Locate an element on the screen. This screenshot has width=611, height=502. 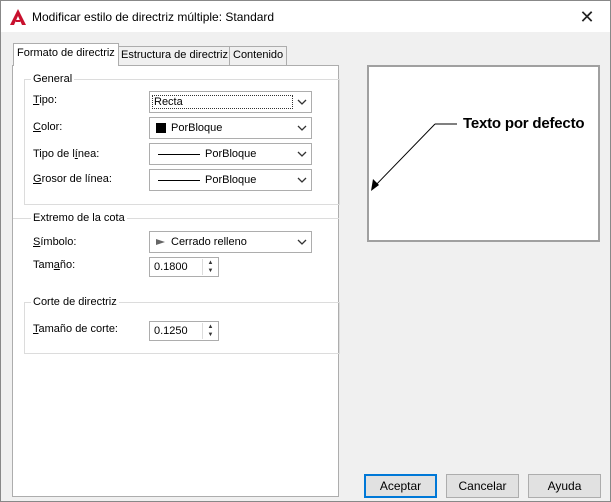
grosor-dropdown: PorBloque is located at coordinates (230, 180).